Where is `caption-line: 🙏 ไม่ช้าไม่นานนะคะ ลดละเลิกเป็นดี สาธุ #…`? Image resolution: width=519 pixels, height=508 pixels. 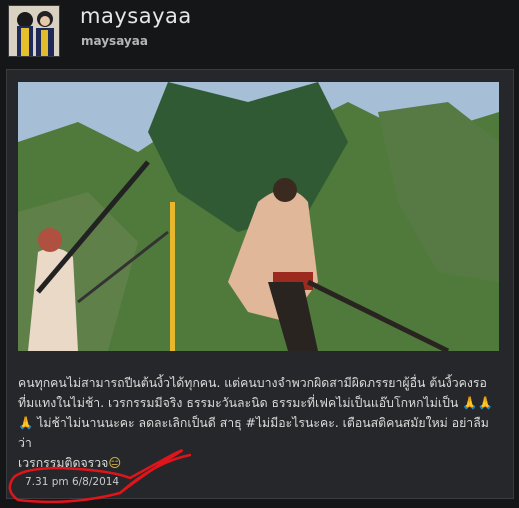
caption-line: 🙏 ไม่ช้าไม่นานนะคะ ลดละเลิกเป็นดี สาธุ #… is located at coordinates (253, 433).